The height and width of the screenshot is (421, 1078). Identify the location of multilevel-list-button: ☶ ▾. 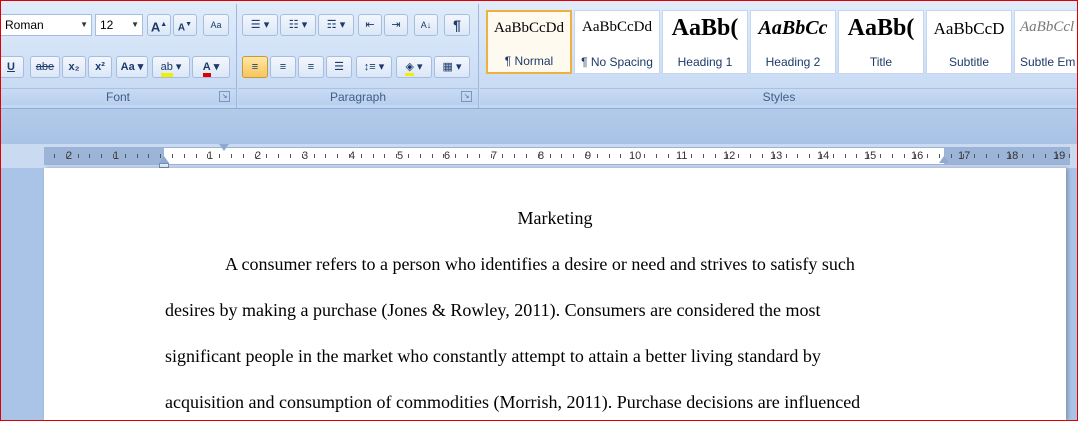
(336, 25).